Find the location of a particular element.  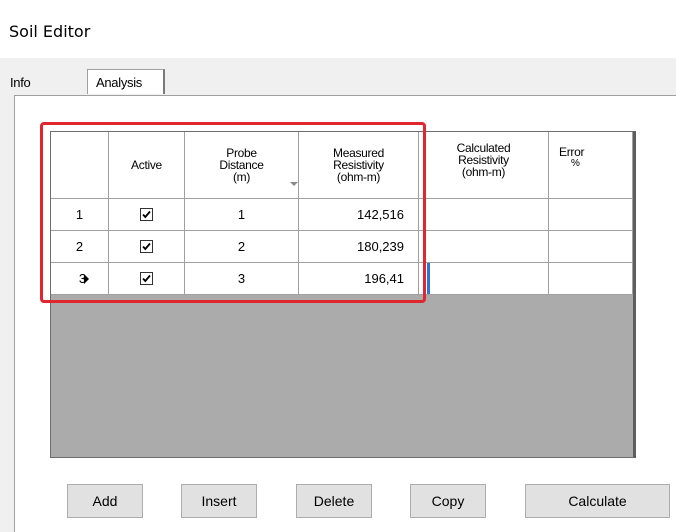

copy-button: Copy is located at coordinates (448, 501).